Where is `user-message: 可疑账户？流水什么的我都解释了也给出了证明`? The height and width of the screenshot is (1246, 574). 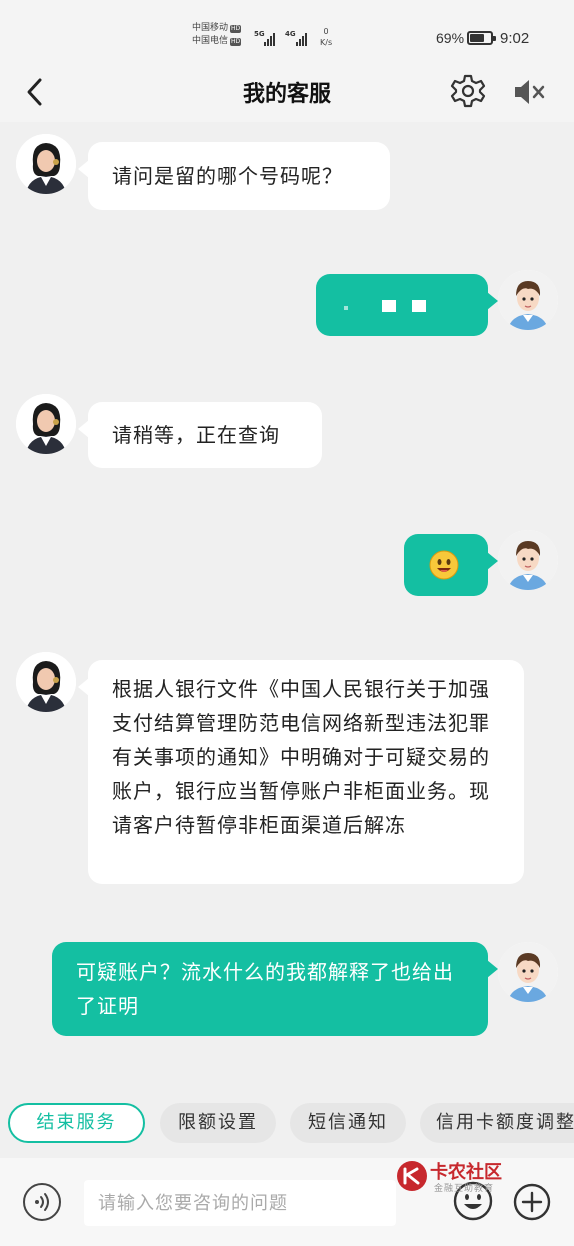 user-message: 可疑账户？流水什么的我都解释了也给出了证明 is located at coordinates (275, 989).